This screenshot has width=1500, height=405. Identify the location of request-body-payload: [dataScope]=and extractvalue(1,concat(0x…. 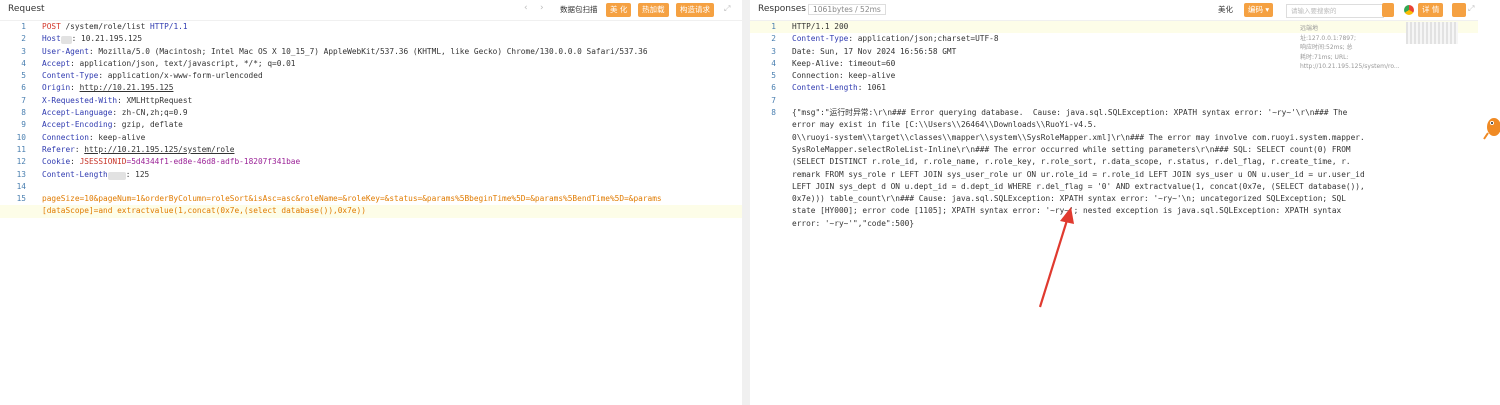
(204, 211).